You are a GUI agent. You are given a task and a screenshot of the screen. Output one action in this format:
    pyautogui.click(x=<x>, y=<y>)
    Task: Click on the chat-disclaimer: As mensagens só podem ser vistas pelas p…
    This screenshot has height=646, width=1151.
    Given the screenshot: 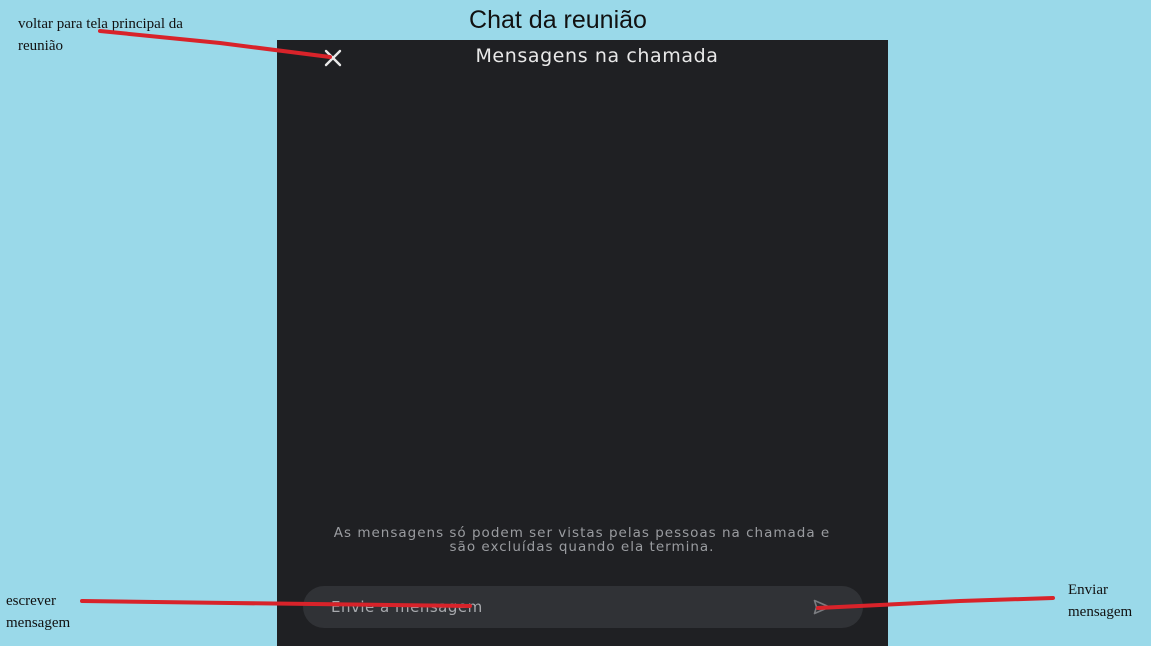 What is the action you would take?
    pyautogui.click(x=582, y=540)
    